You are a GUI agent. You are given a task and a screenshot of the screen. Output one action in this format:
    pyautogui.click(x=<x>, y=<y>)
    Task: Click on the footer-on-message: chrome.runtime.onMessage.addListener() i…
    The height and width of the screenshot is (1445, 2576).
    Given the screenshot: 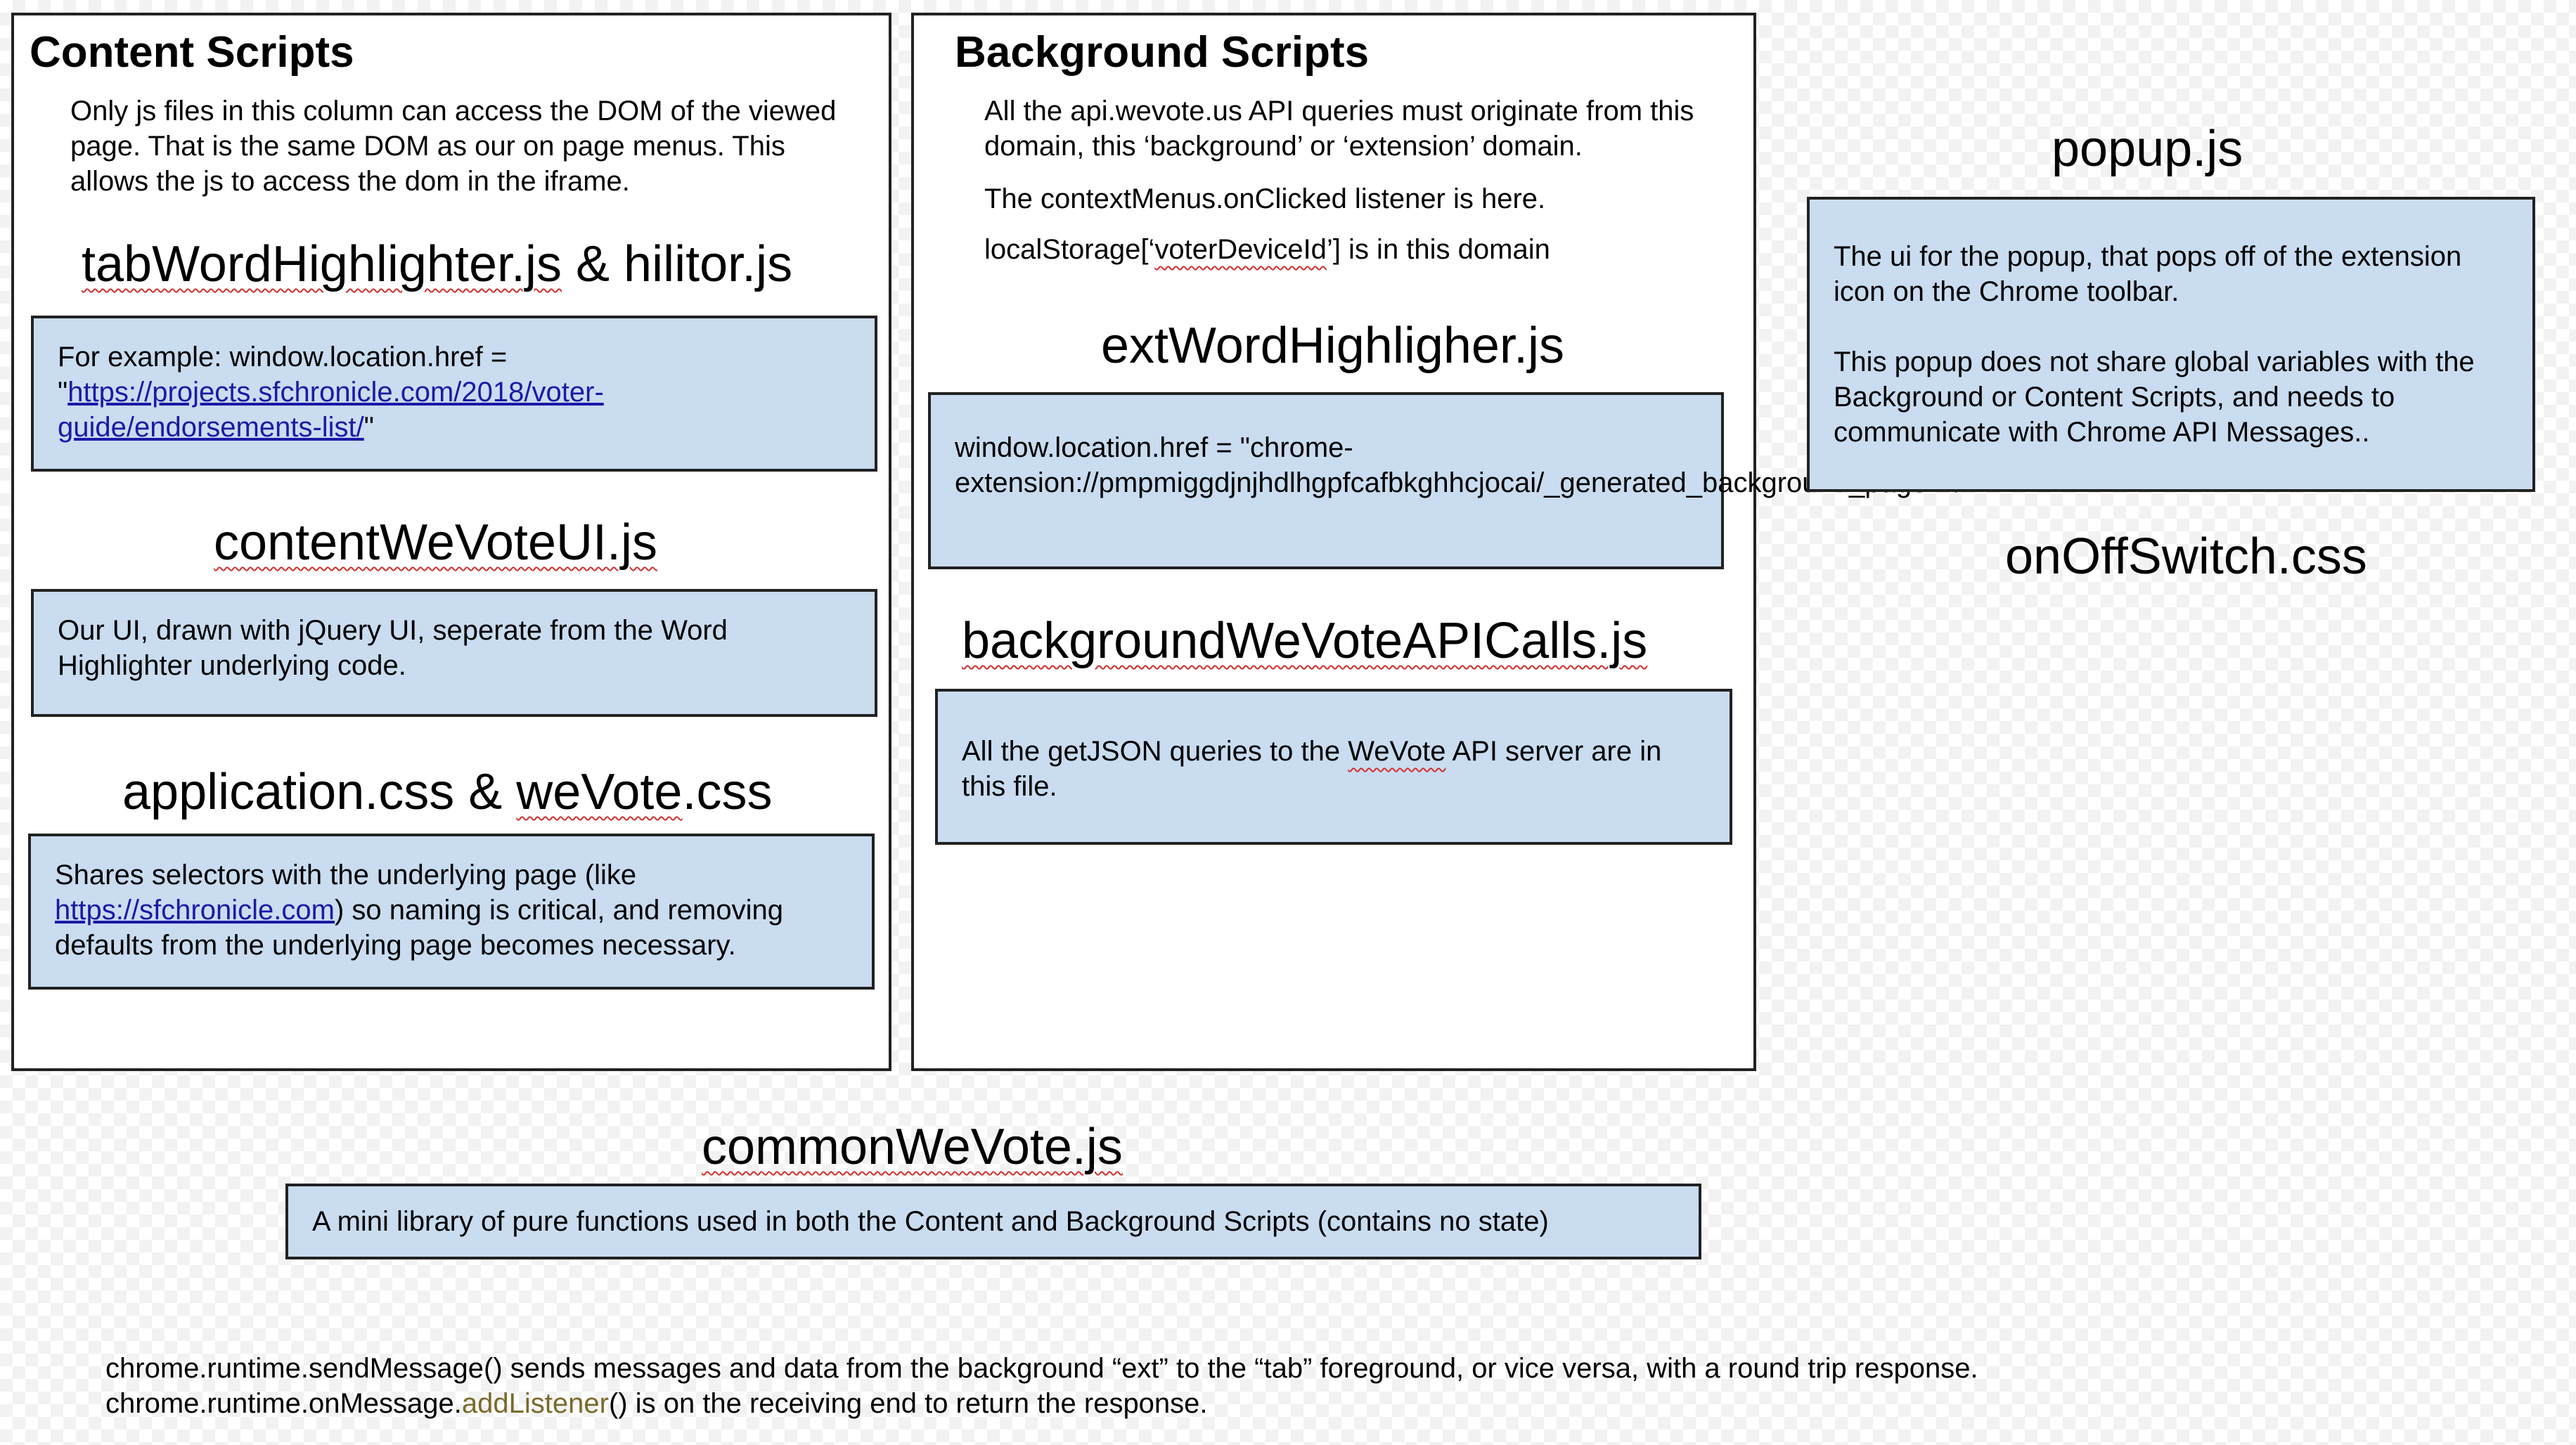 What is the action you would take?
    pyautogui.click(x=656, y=1403)
    